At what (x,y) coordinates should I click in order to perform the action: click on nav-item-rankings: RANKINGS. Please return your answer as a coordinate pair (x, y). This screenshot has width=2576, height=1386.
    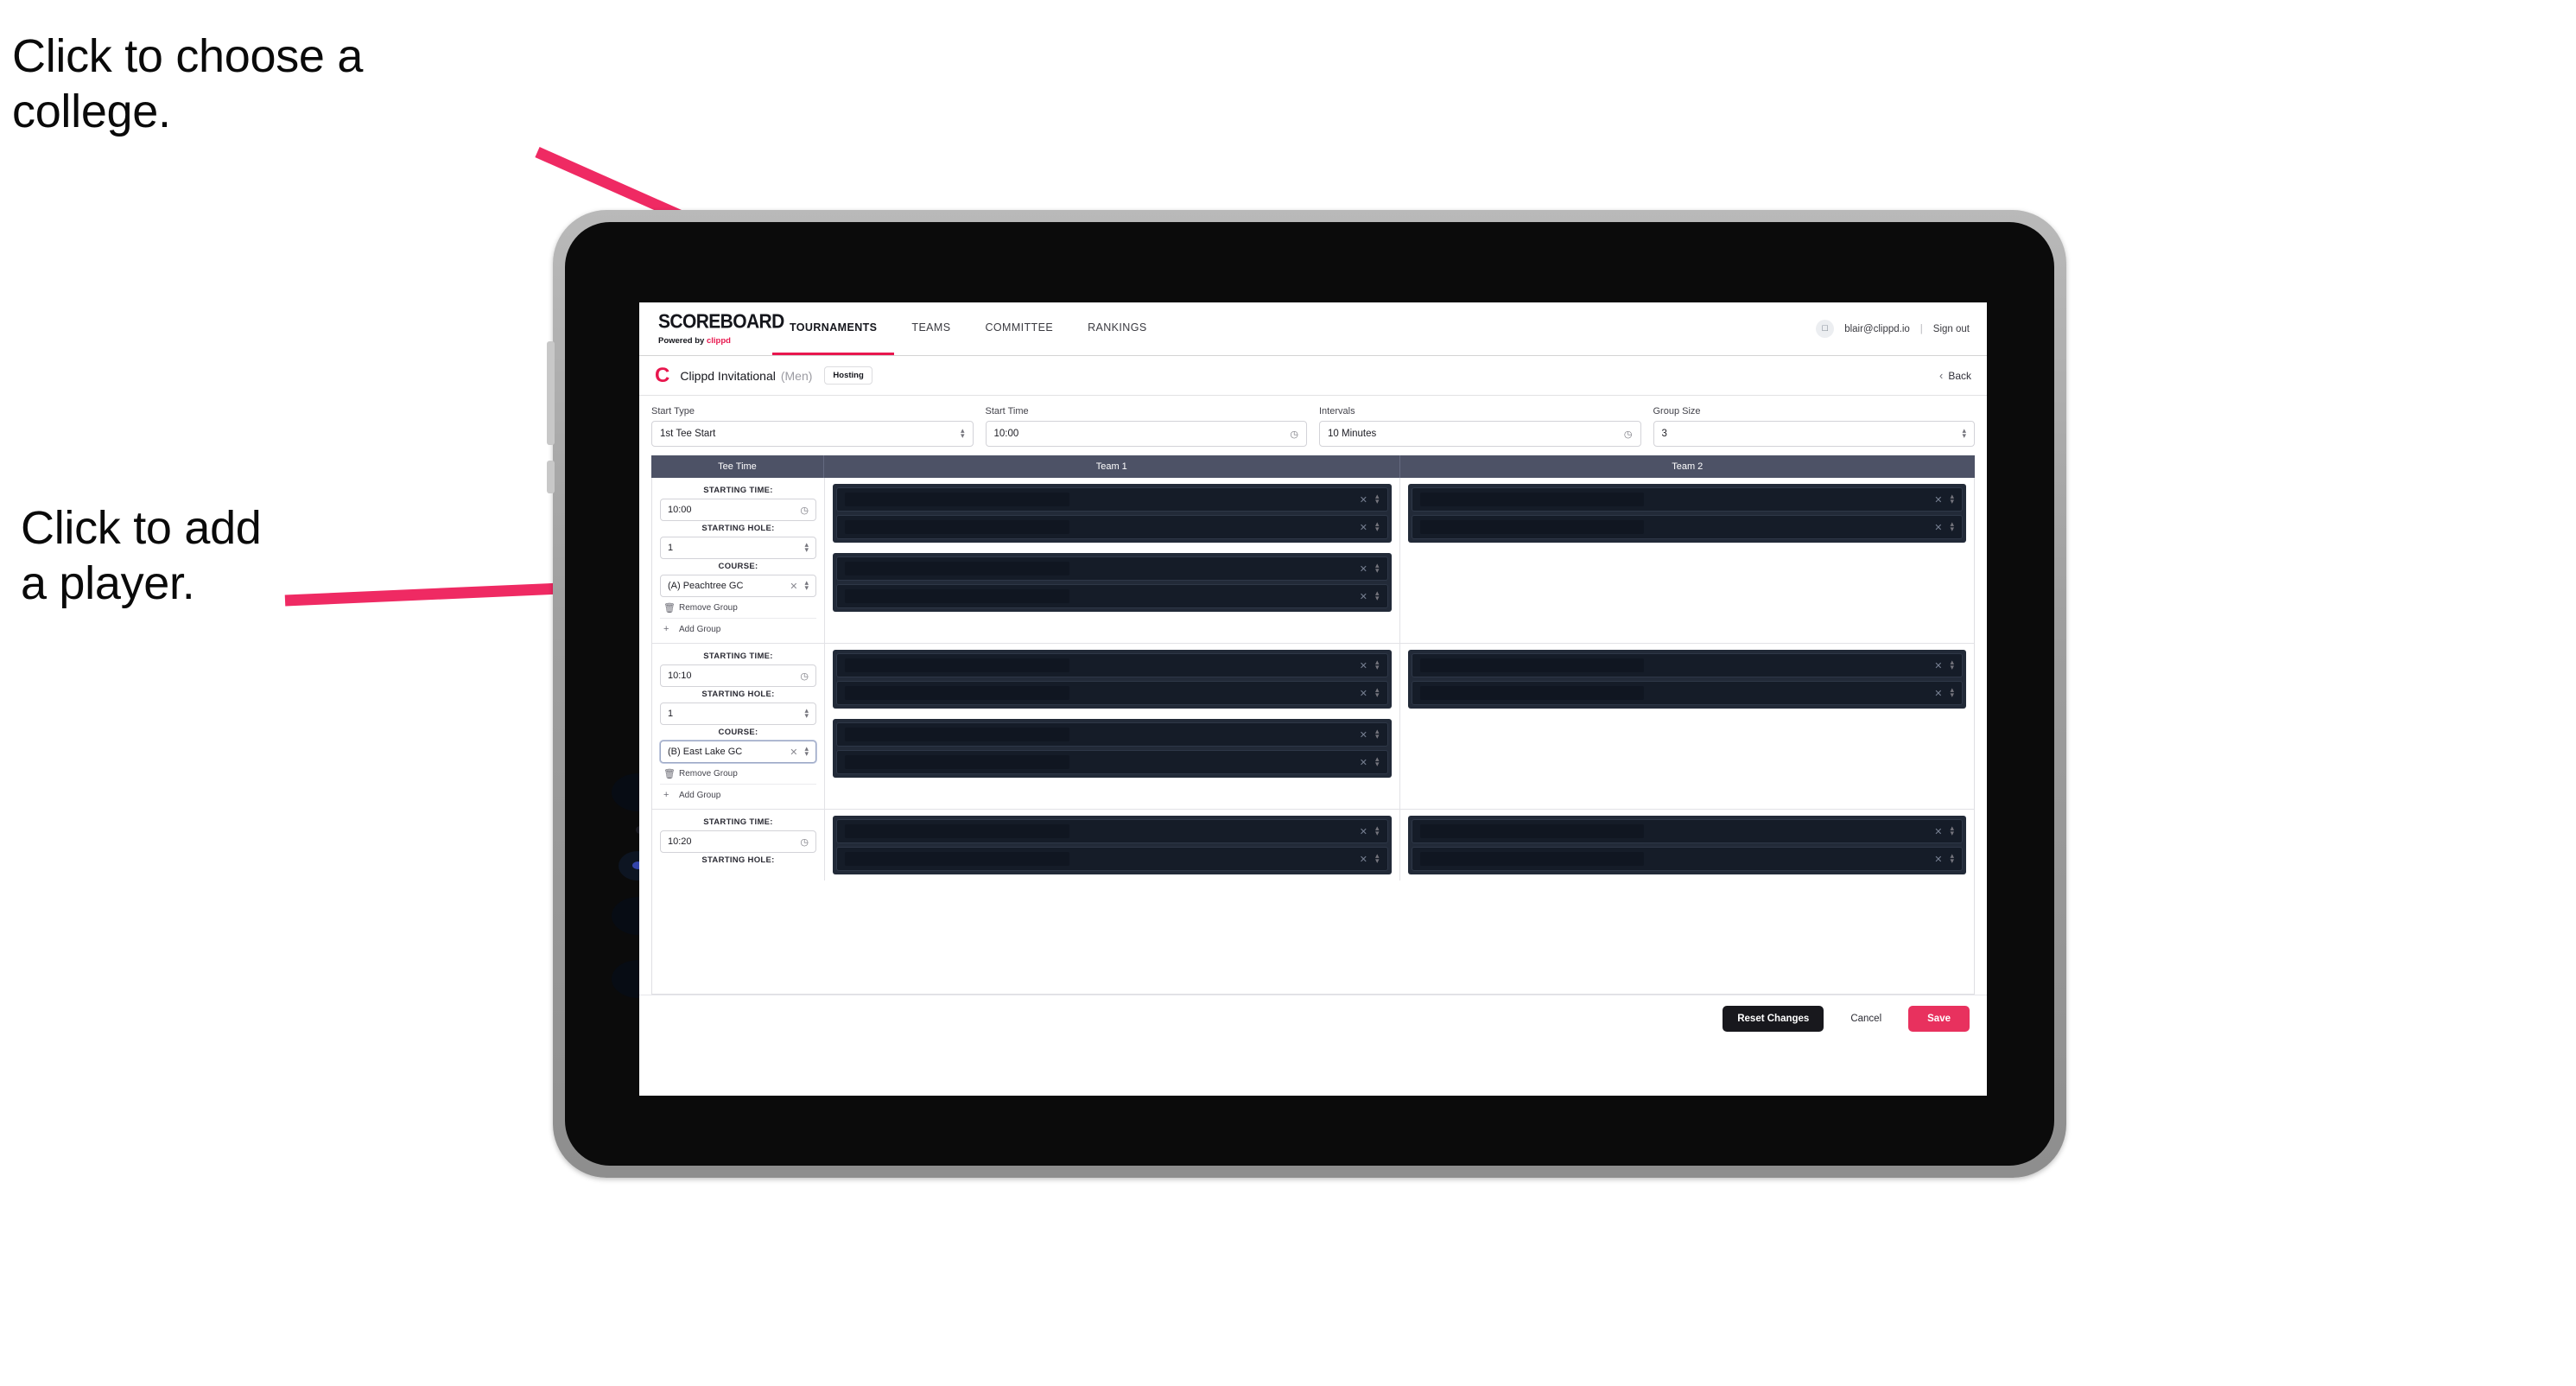
    Looking at the image, I should click on (1117, 328).